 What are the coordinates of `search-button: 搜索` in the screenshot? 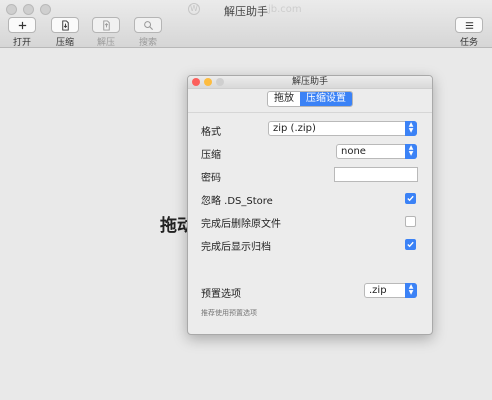 It's located at (148, 32).